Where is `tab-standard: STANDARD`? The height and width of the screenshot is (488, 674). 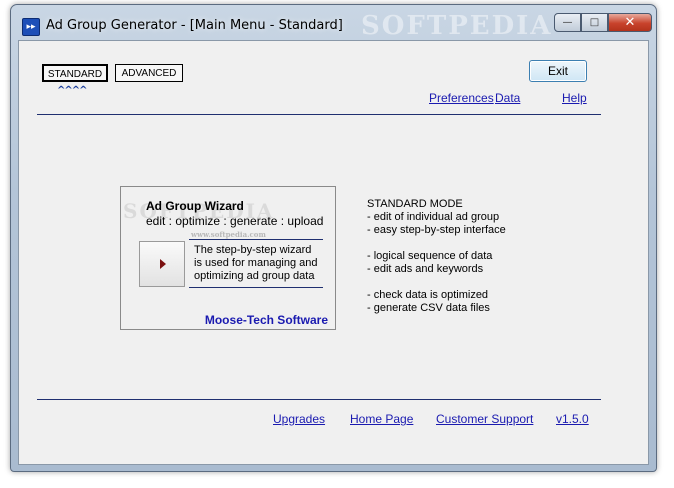 tab-standard: STANDARD is located at coordinates (75, 73).